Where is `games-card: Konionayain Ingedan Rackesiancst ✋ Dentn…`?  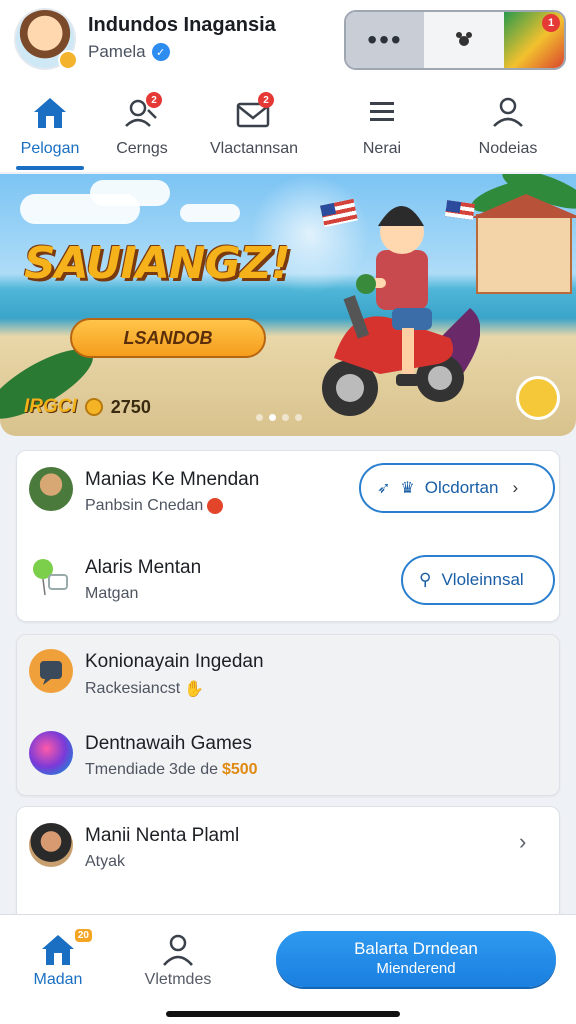 games-card: Konionayain Ingedan Rackesiancst ✋ Dentn… is located at coordinates (288, 715).